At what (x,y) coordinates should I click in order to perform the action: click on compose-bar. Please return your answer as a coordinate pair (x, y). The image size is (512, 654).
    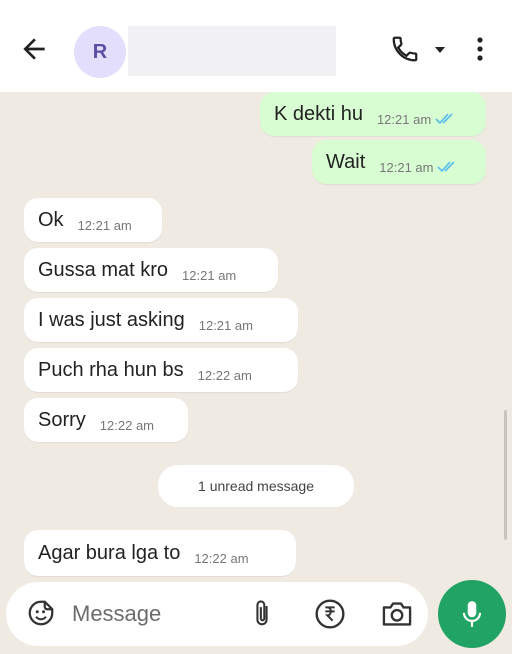
    Looking at the image, I should click on (217, 614).